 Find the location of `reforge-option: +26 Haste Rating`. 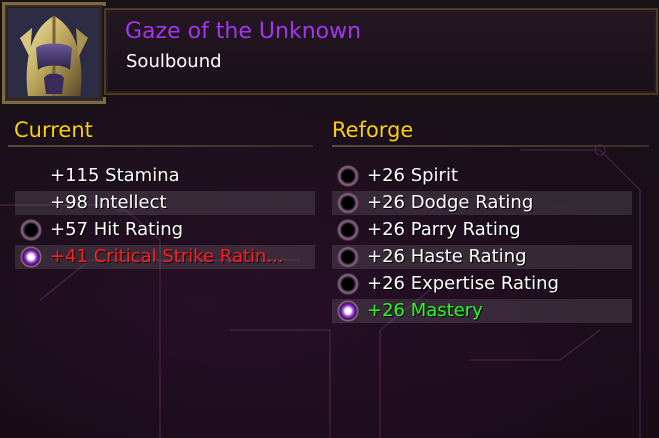

reforge-option: +26 Haste Rating is located at coordinates (482, 257).